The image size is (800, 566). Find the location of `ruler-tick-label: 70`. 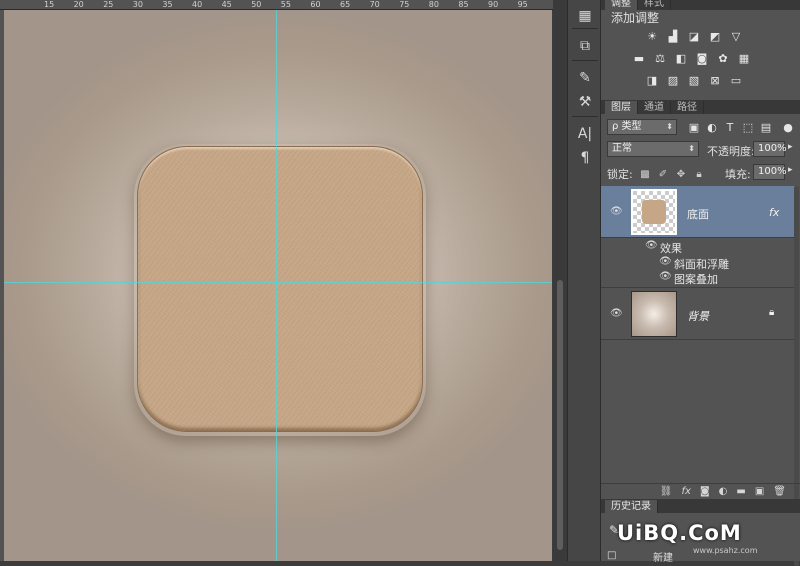

ruler-tick-label: 70 is located at coordinates (374, 4).